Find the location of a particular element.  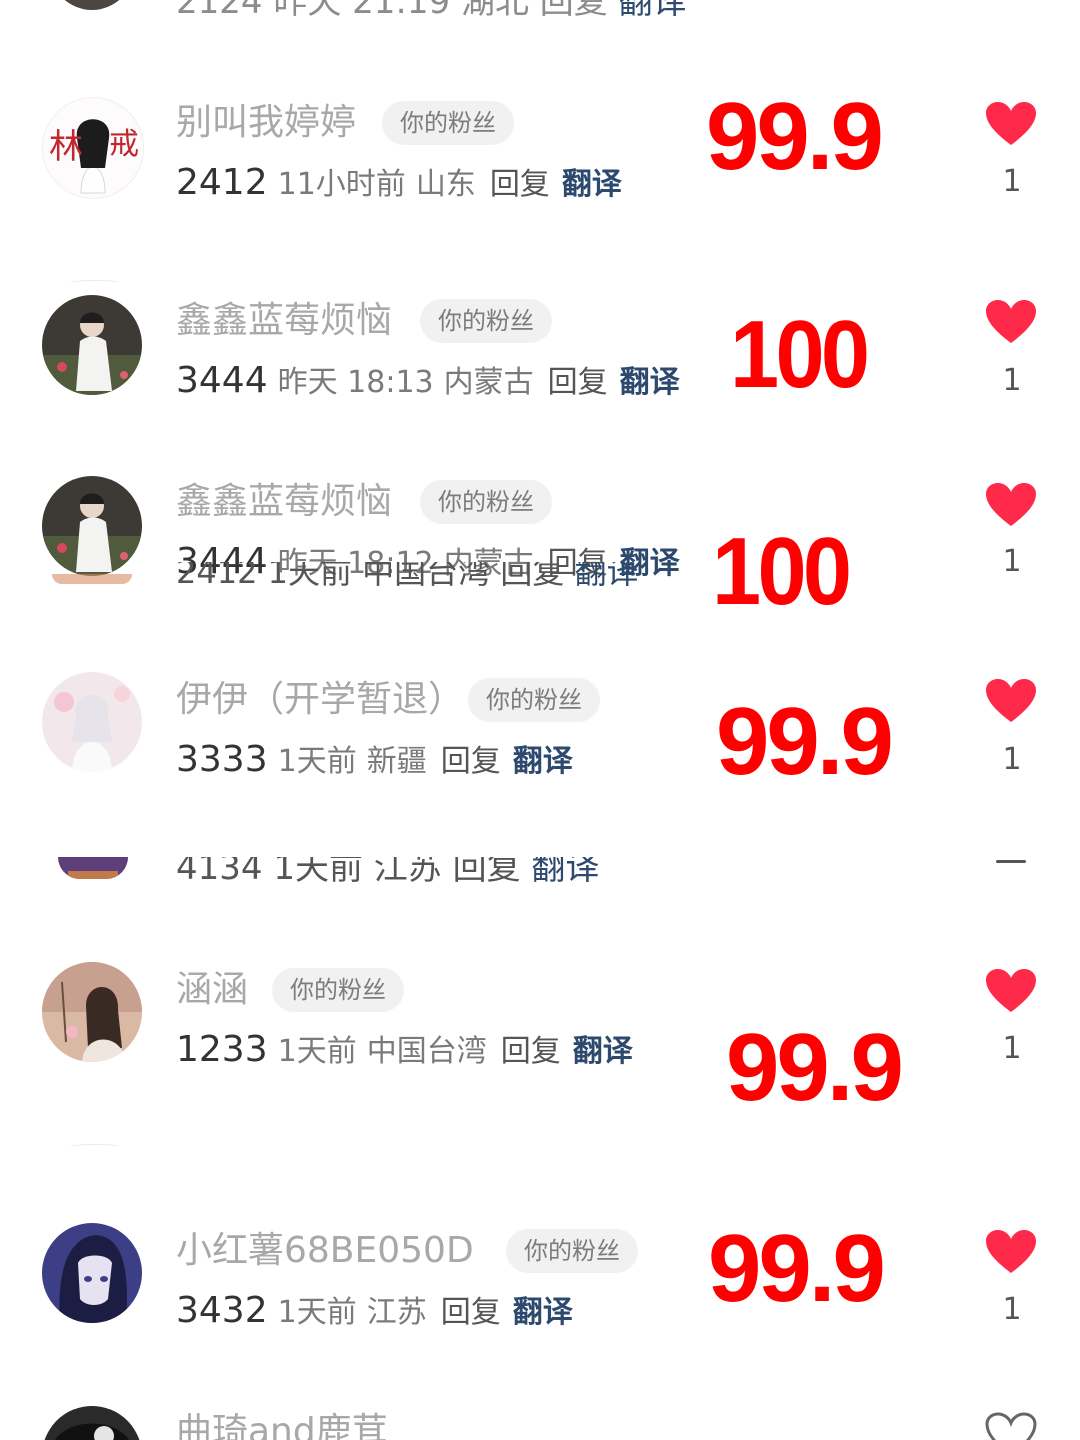

comment-meta: 3333 1天前 新疆 回复 翻译 is located at coordinates (374, 763).